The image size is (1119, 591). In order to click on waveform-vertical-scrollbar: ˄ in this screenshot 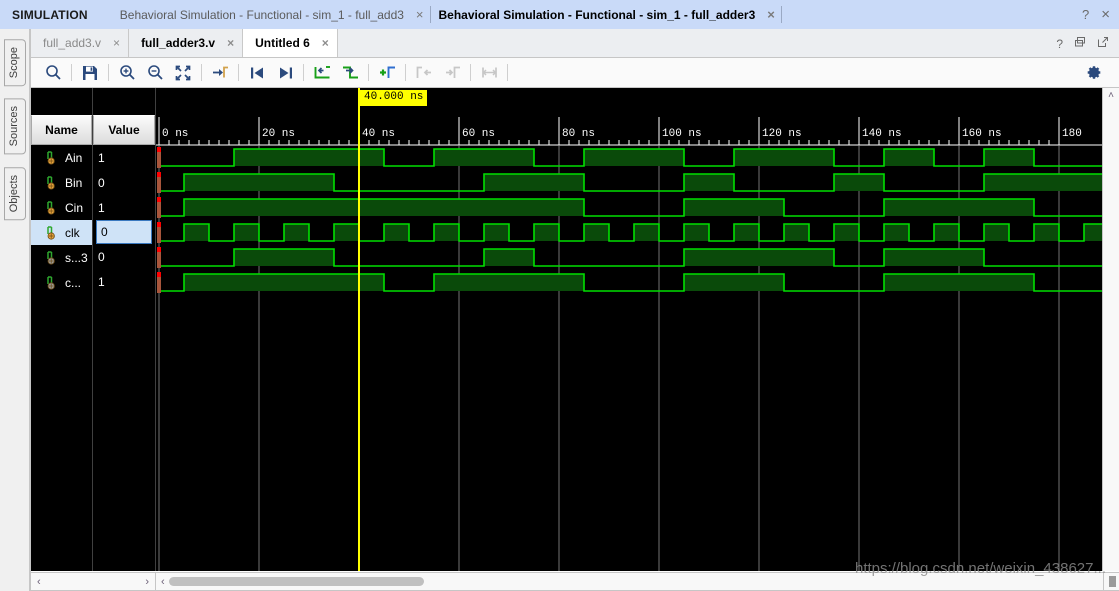, I will do `click(1110, 329)`.